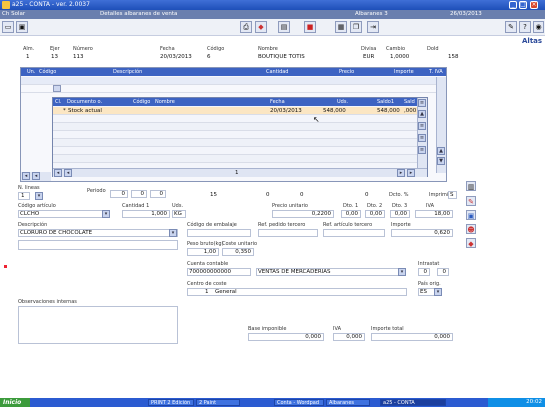  What do you see at coordinates (171, 402) in the screenshot?
I see `task-print: PRINT 2 Edición` at bounding box center [171, 402].